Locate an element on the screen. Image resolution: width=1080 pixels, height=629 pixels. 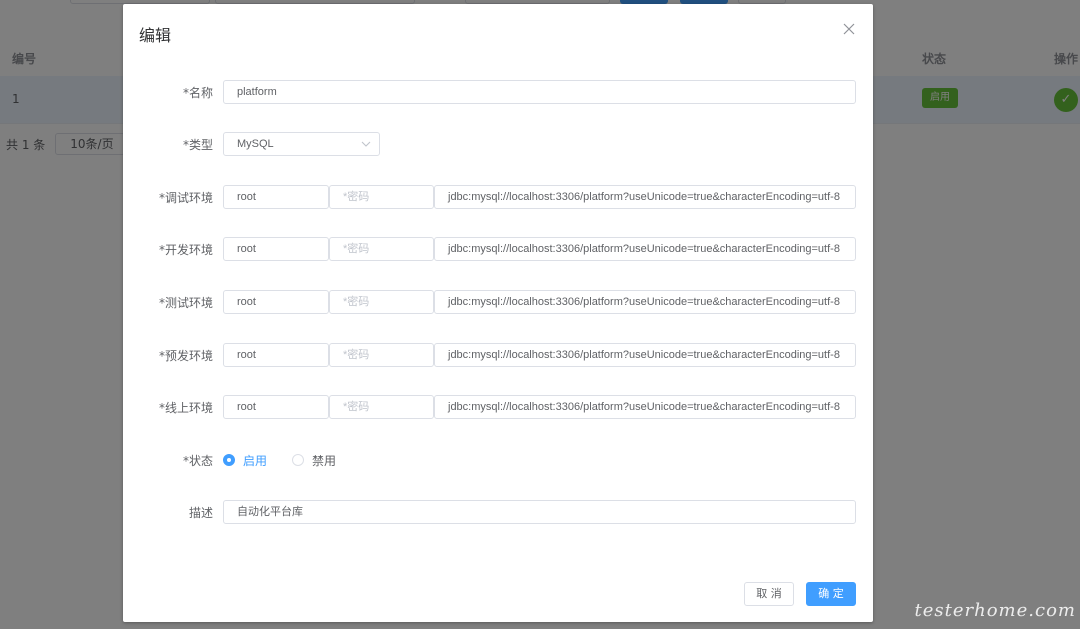
env-label: *预发环境 is located at coordinates (185, 356).